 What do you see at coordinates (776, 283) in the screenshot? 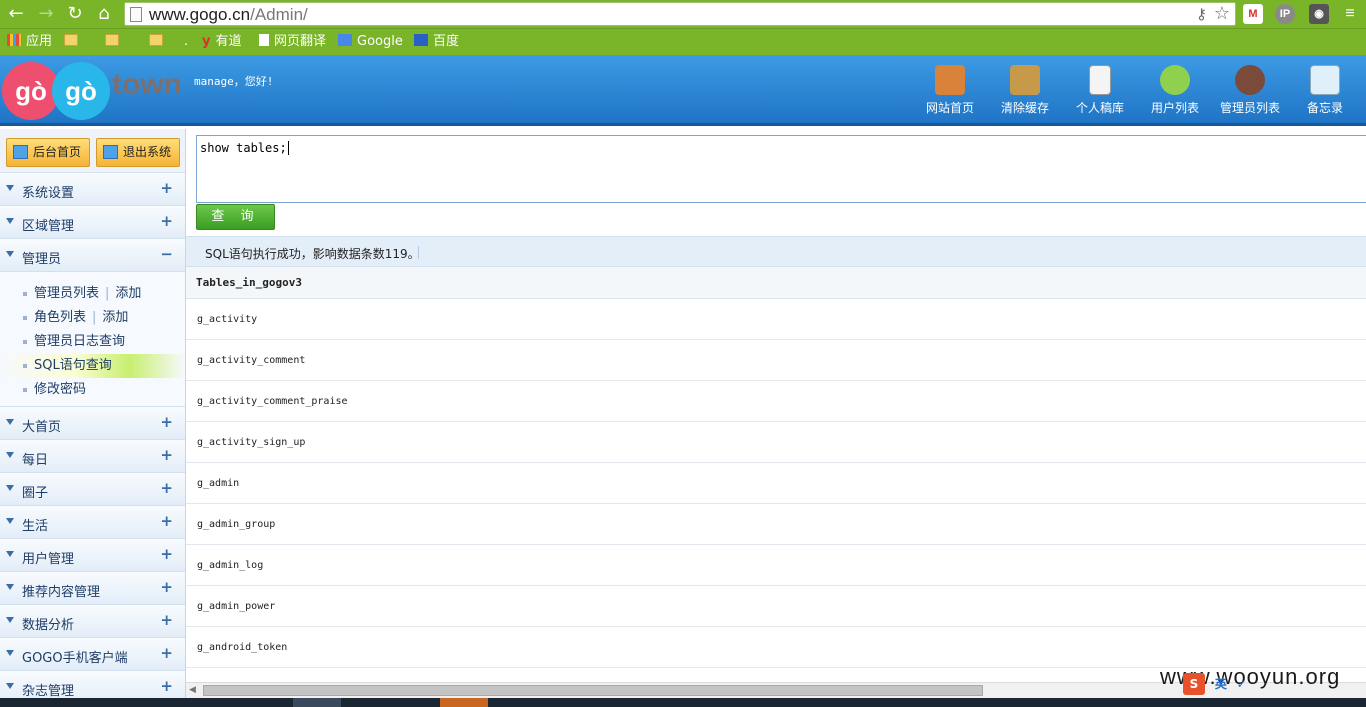
I see `table-header: Tables_in_gogov3` at bounding box center [776, 283].